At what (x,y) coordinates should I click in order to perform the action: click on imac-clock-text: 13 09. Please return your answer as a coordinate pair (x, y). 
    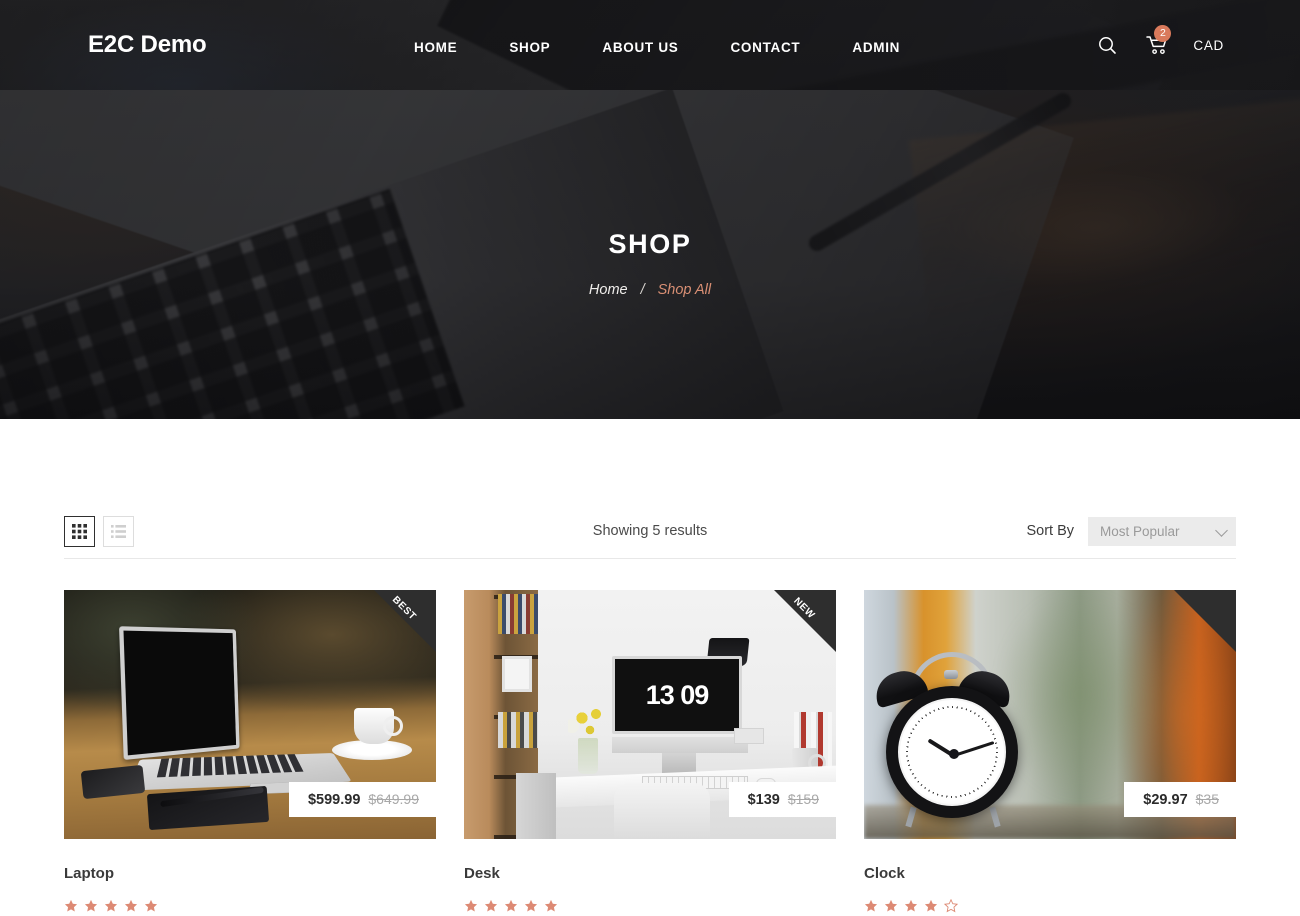
    Looking at the image, I should click on (677, 694).